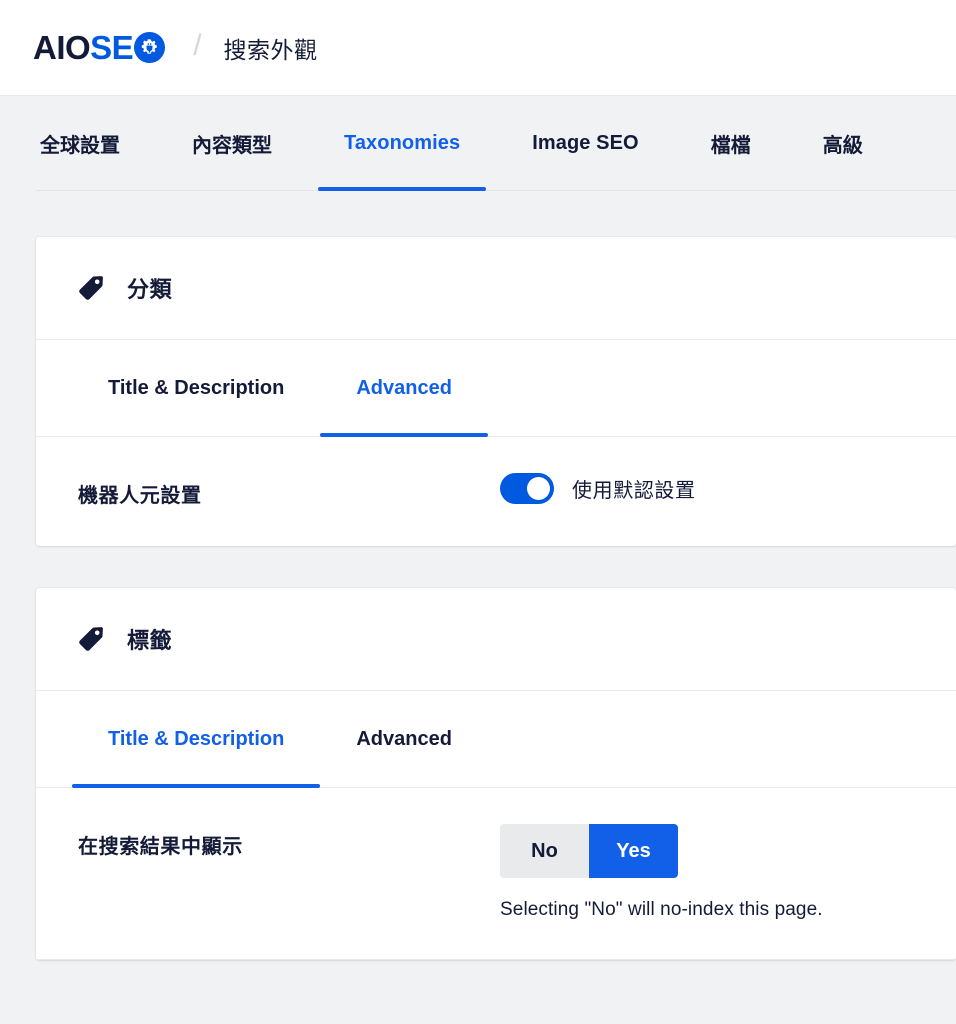  What do you see at coordinates (150, 47) in the screenshot?
I see `gear-plug-icon` at bounding box center [150, 47].